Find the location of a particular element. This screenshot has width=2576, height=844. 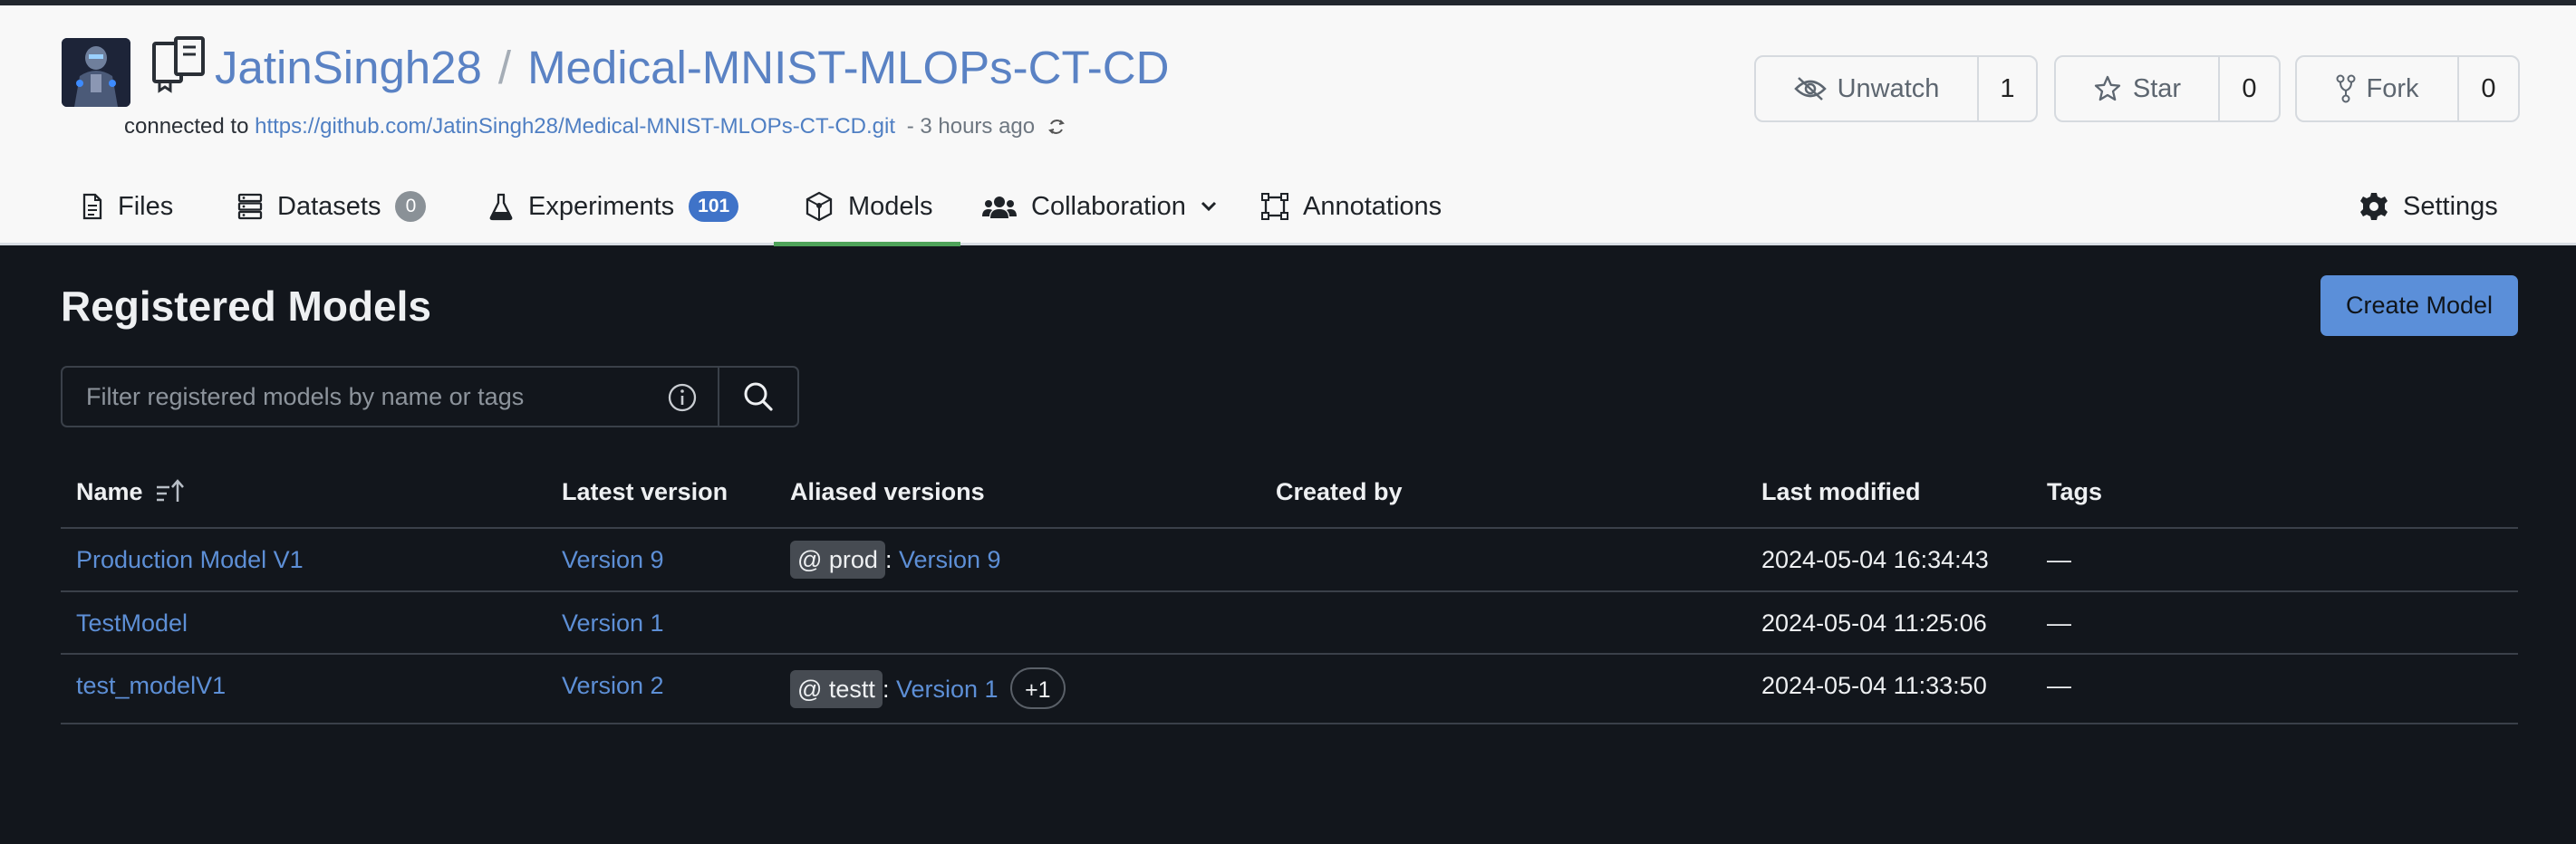

latest-version-link: Version 9 is located at coordinates (613, 559).